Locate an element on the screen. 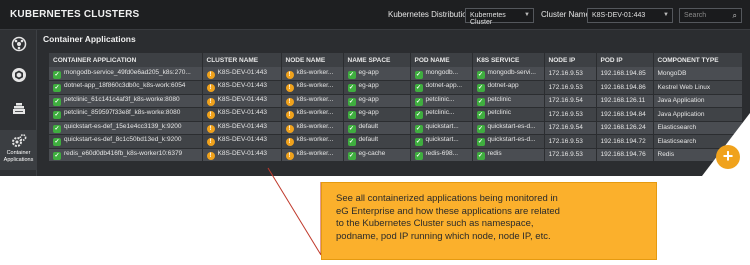 The image size is (750, 265). k8s-service-cell: ✓ dotnet-app is located at coordinates (508, 87).